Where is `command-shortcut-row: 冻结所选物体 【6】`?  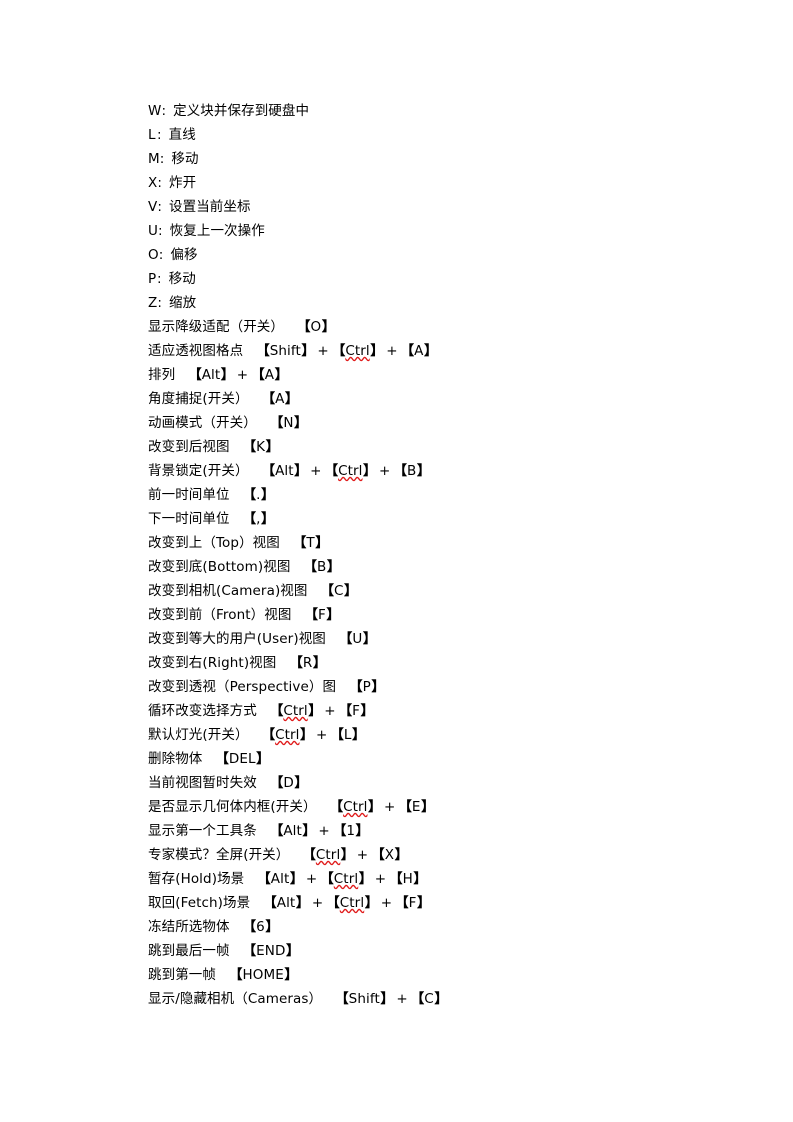
command-shortcut-row: 冻结所选物体 【6】 is located at coordinates (408, 927).